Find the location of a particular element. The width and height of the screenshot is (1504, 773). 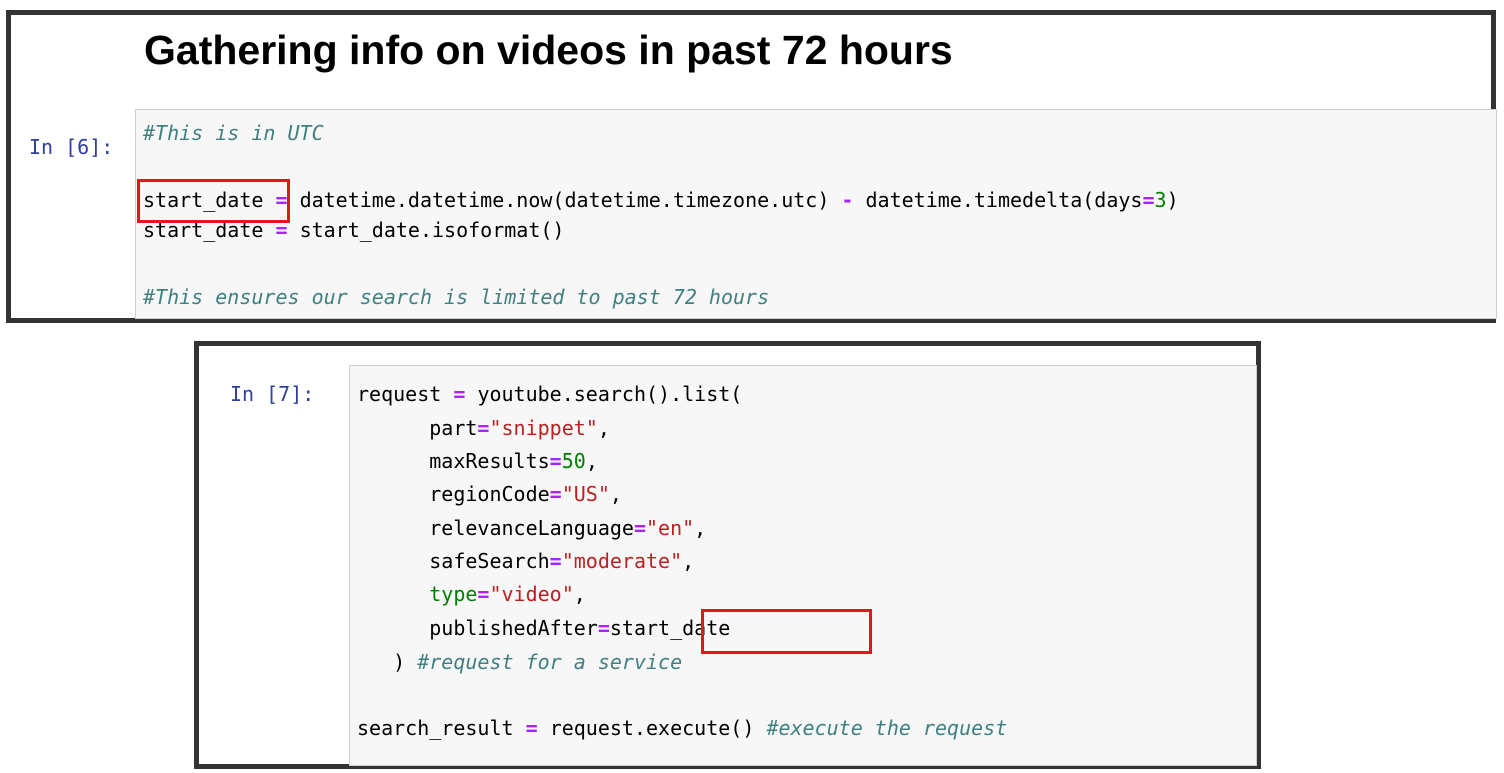

code-line: safeSearch="moderate", is located at coordinates (525, 561).